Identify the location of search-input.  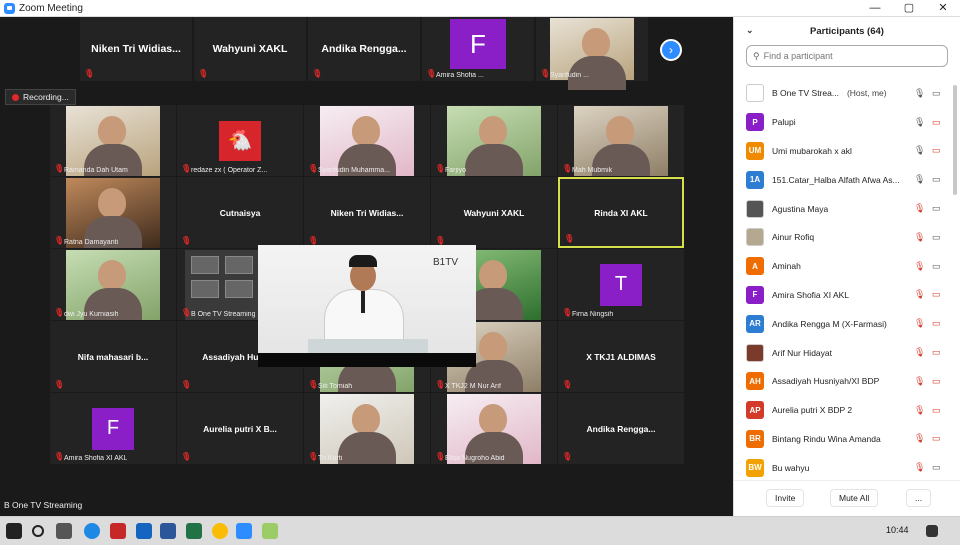
(848, 56).